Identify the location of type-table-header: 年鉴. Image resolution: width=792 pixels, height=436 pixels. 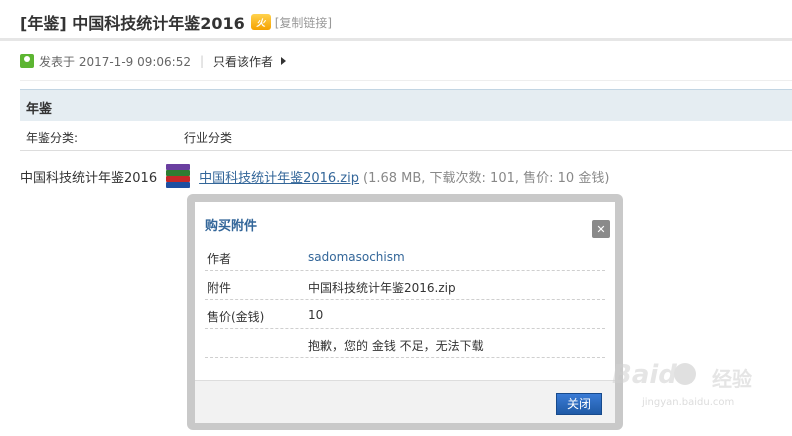
(406, 105).